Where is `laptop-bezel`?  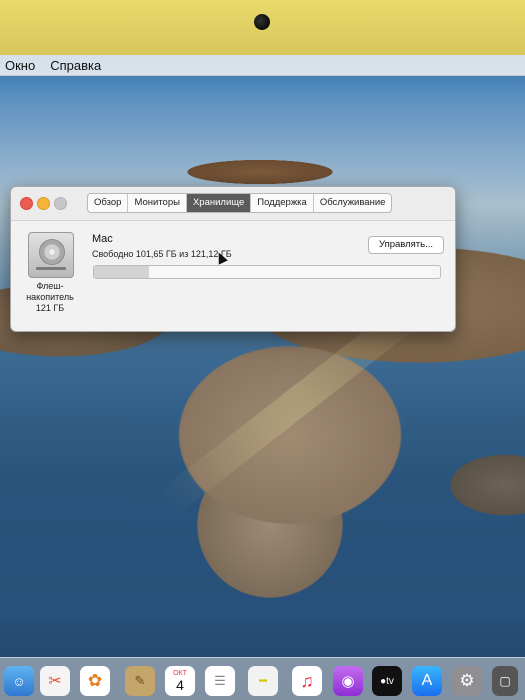 laptop-bezel is located at coordinates (262, 27).